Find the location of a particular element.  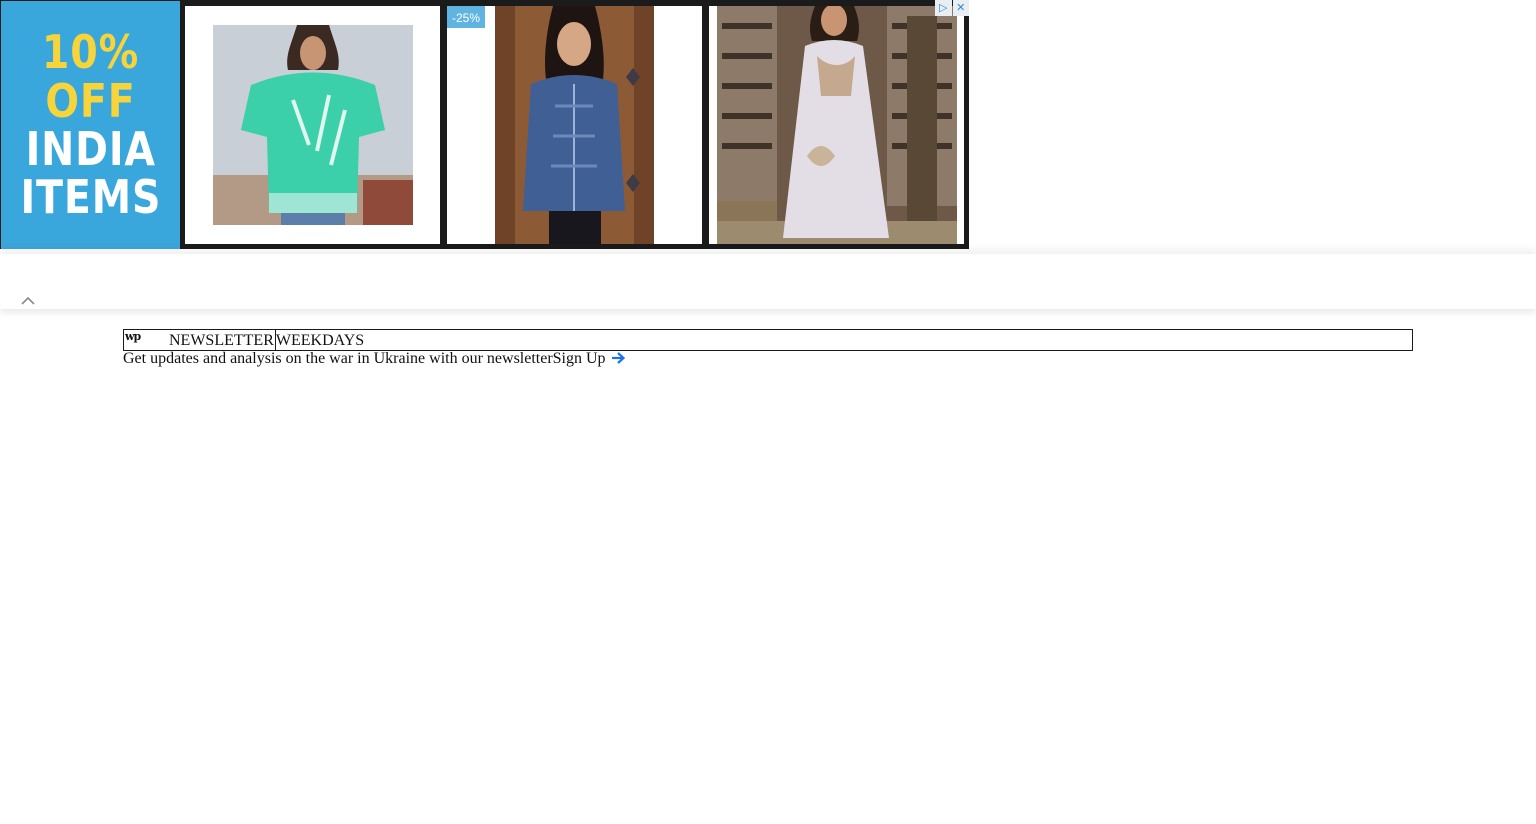

promo-tile: 10% OFF INDIA ITEMS is located at coordinates (90, 125).